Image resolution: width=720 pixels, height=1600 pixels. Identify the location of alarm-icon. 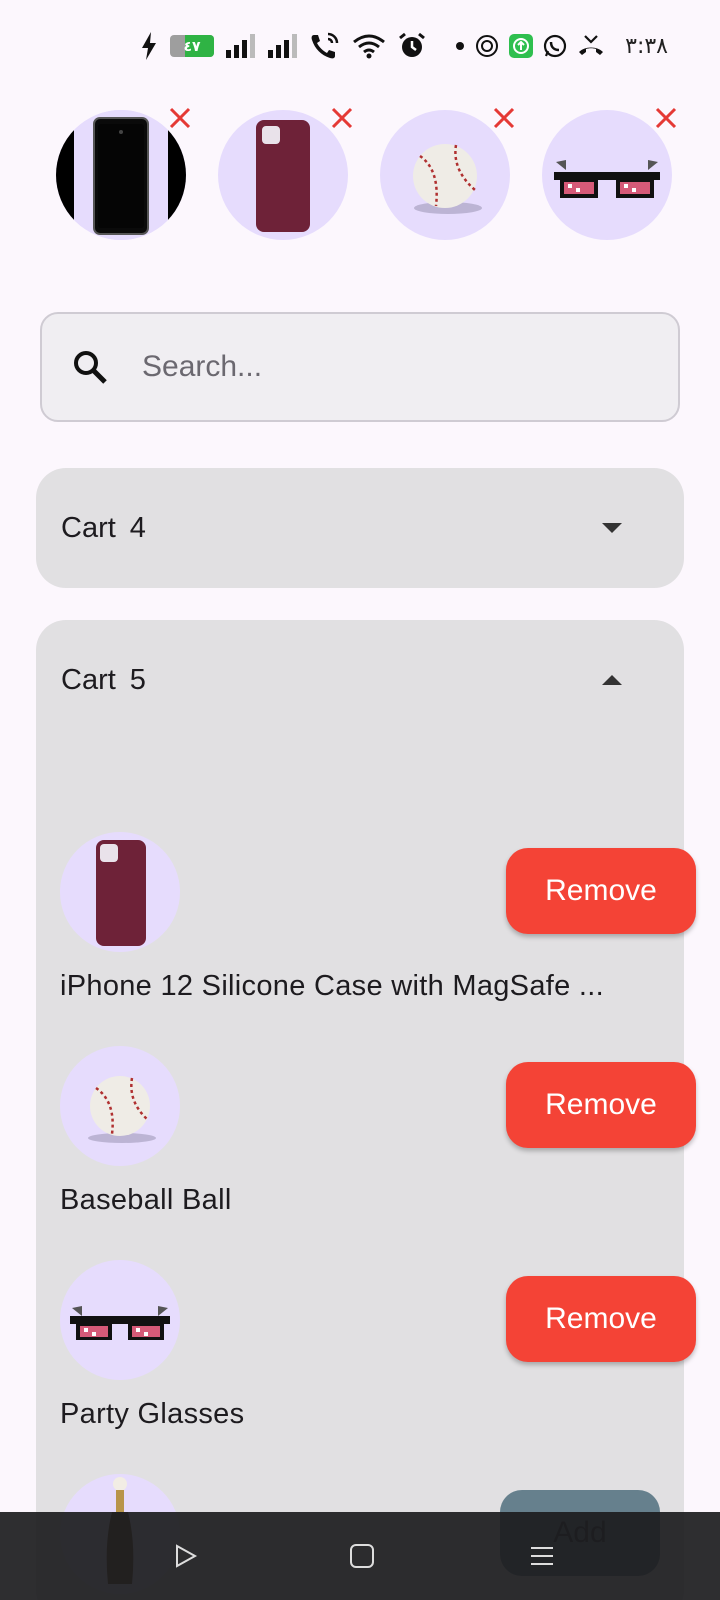
(412, 46).